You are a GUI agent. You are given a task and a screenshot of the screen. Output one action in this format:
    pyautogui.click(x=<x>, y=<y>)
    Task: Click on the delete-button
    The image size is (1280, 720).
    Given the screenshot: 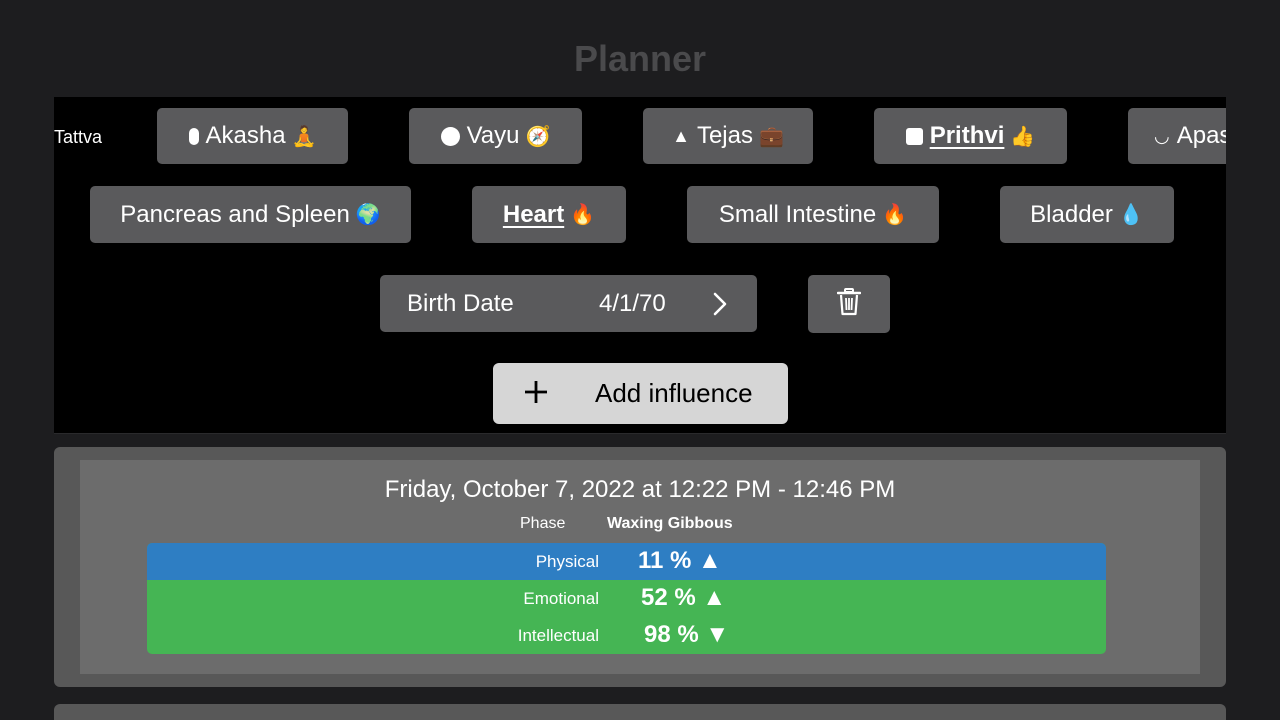 What is the action you would take?
    pyautogui.click(x=849, y=304)
    